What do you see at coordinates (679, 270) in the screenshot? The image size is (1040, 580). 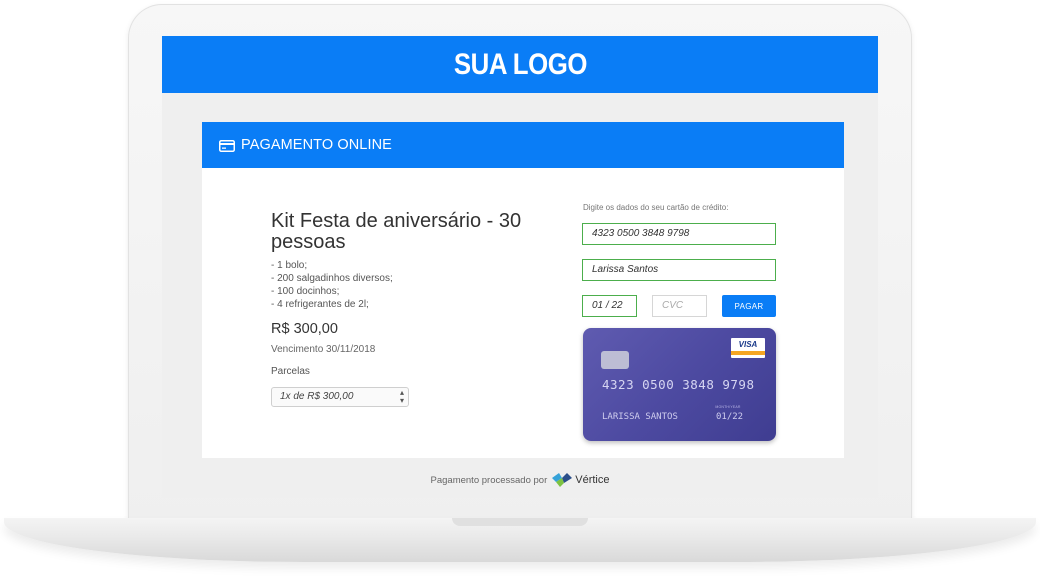 I see `cardholder-name-input: Larissa Santos` at bounding box center [679, 270].